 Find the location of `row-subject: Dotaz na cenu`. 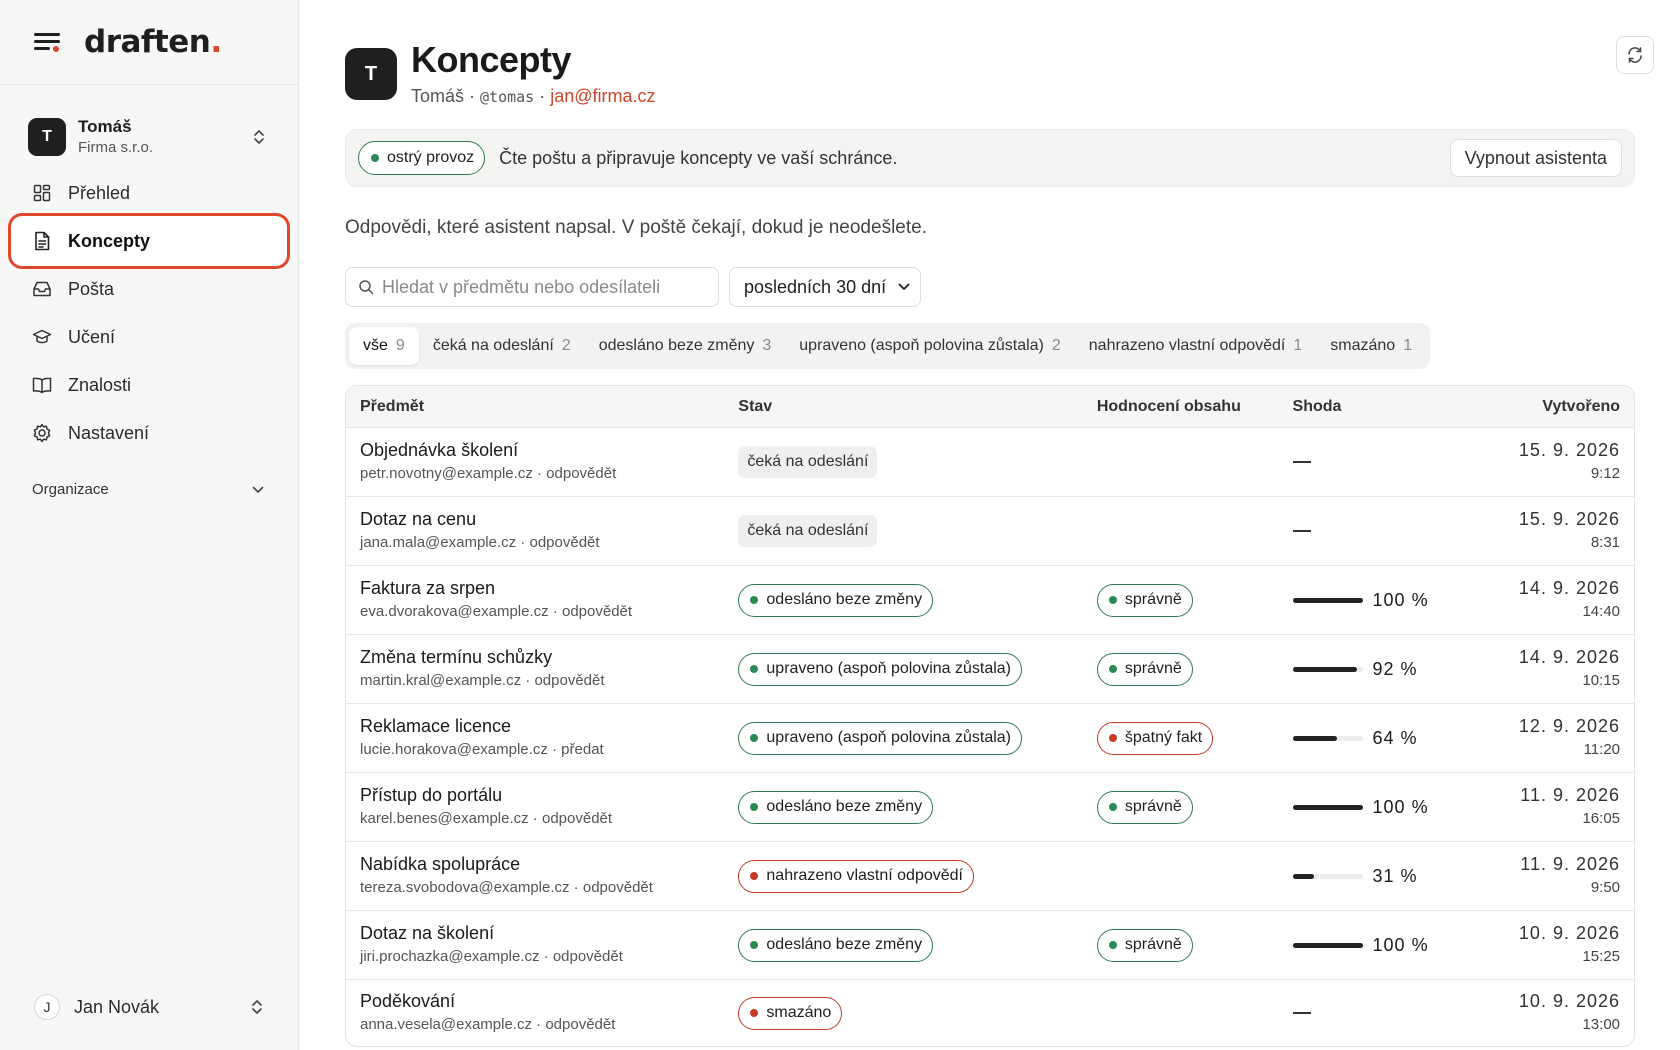

row-subject: Dotaz na cenu is located at coordinates (549, 519).